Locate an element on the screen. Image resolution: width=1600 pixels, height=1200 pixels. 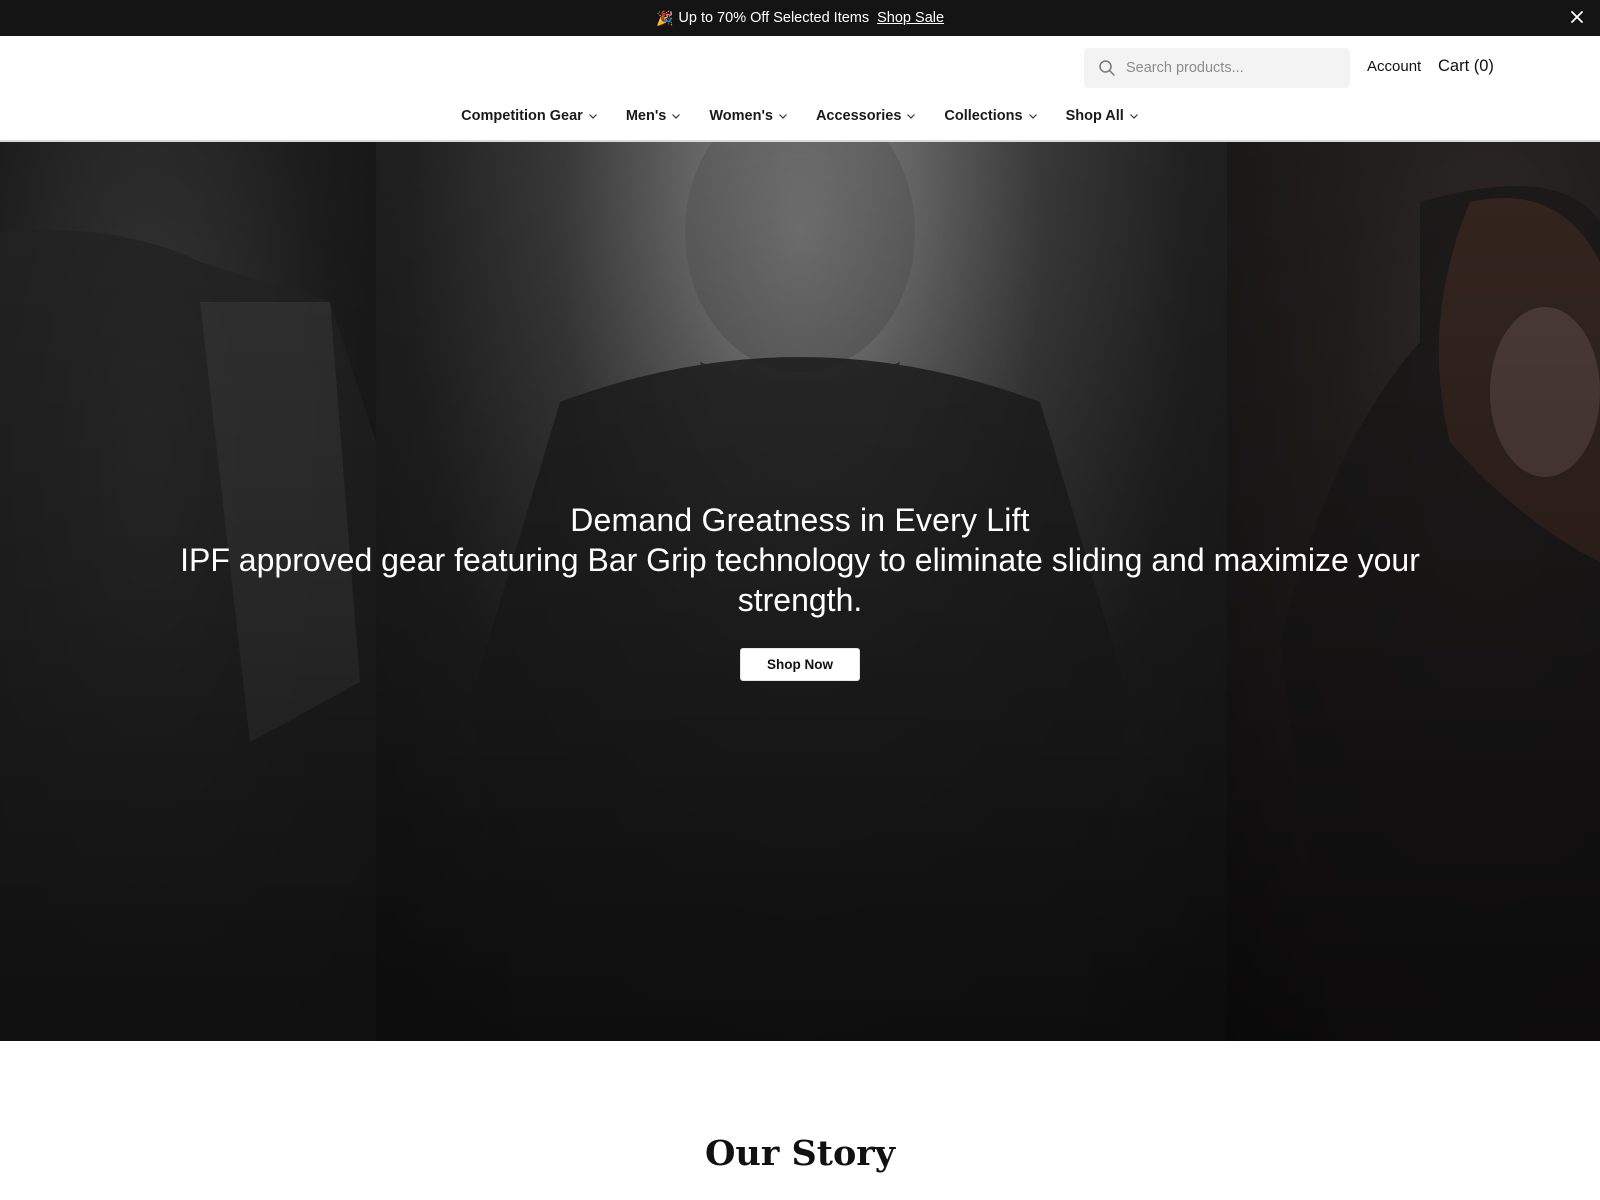
nav-item-label: Competition Gear is located at coordinates (522, 116).